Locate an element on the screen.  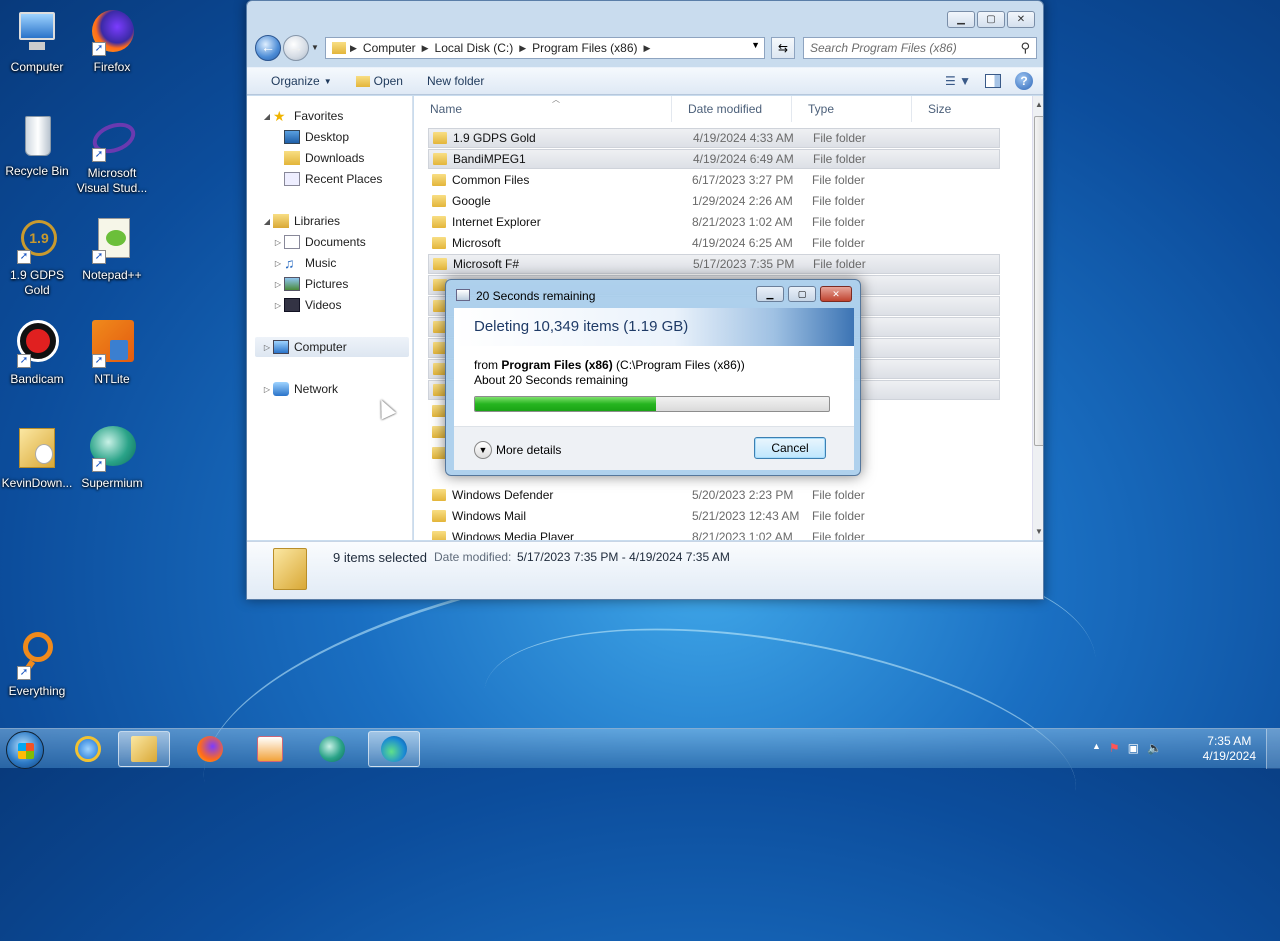
breadcrumb-computer: Computer is located at coordinates (389, 48).